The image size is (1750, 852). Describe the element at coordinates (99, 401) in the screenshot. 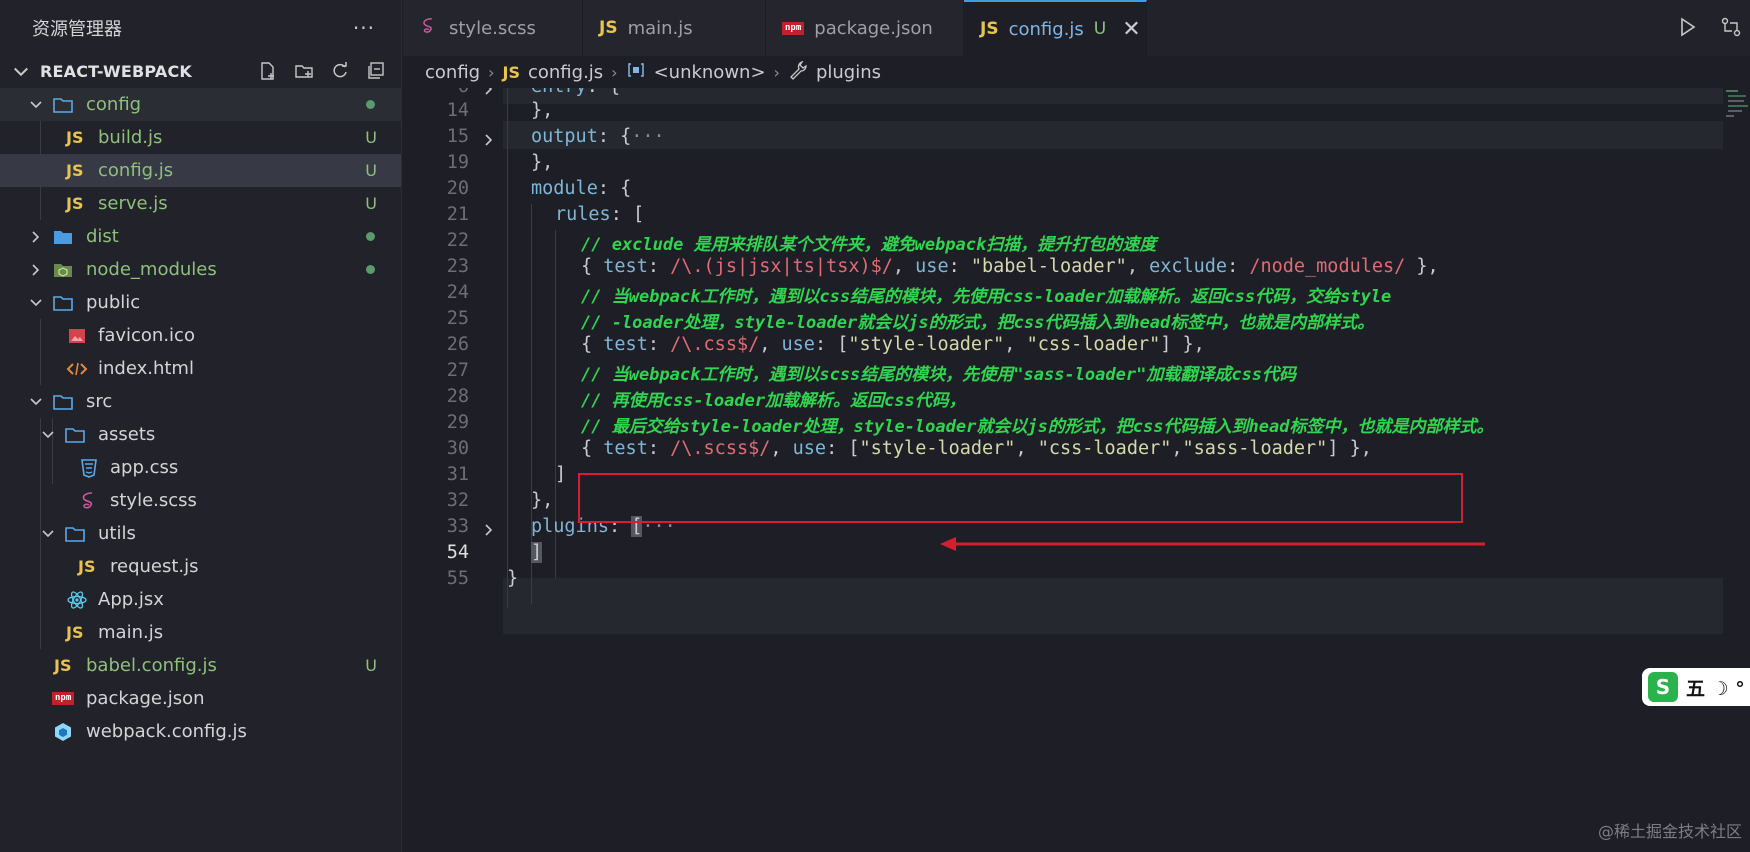

I see `tree-item-label: src` at that location.